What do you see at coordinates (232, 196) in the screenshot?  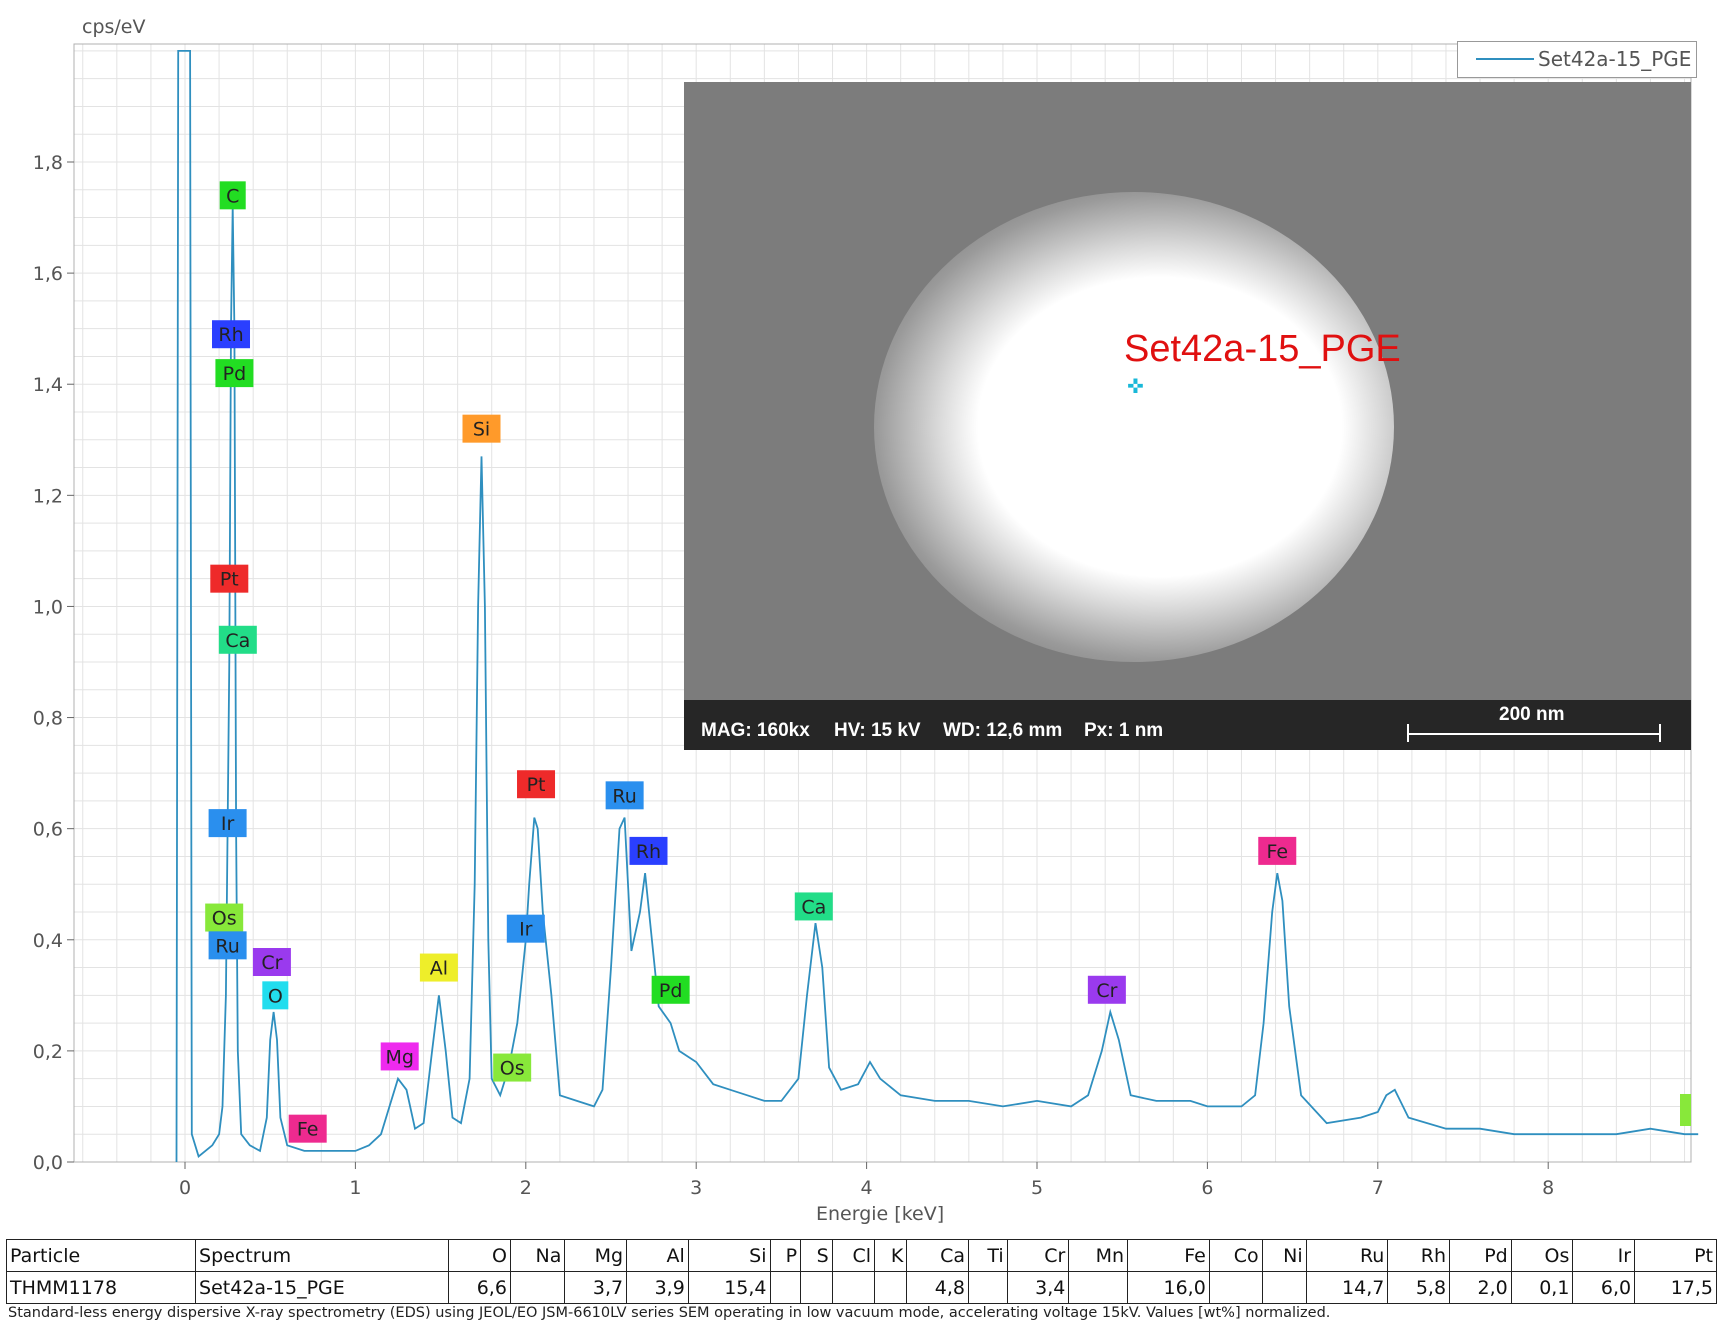 I see `peak-label: C` at bounding box center [232, 196].